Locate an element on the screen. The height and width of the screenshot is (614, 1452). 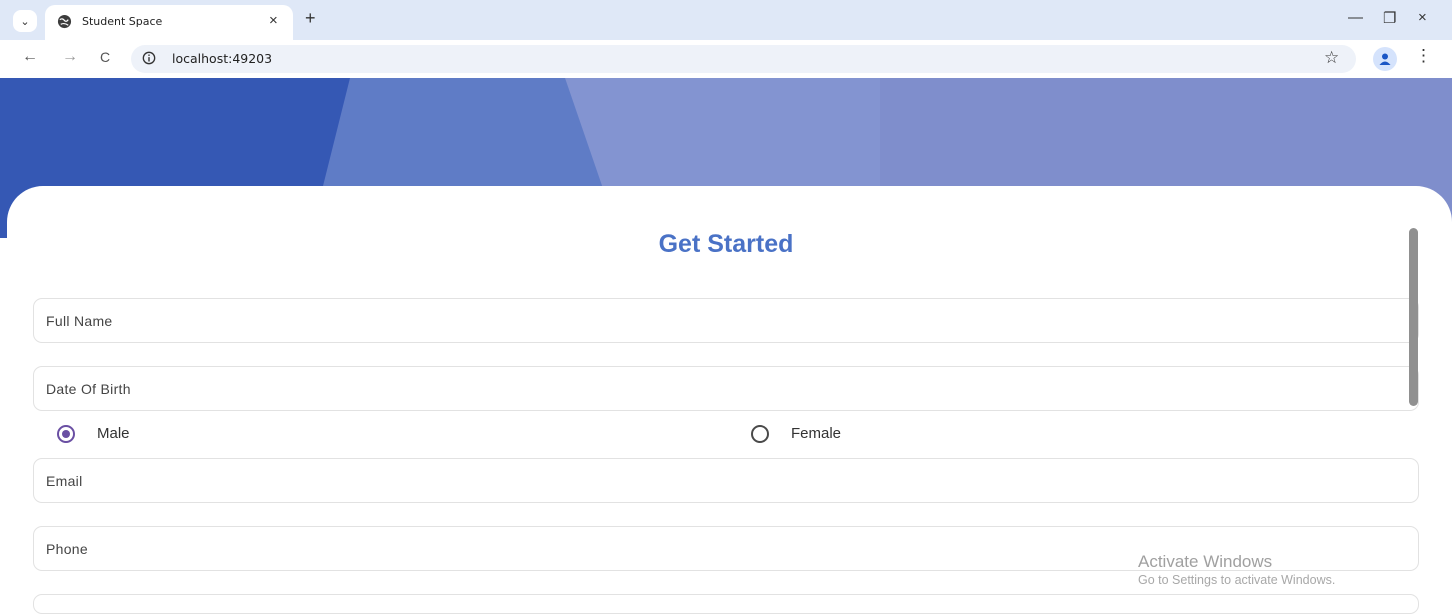
globe-icon is located at coordinates (64, 21).